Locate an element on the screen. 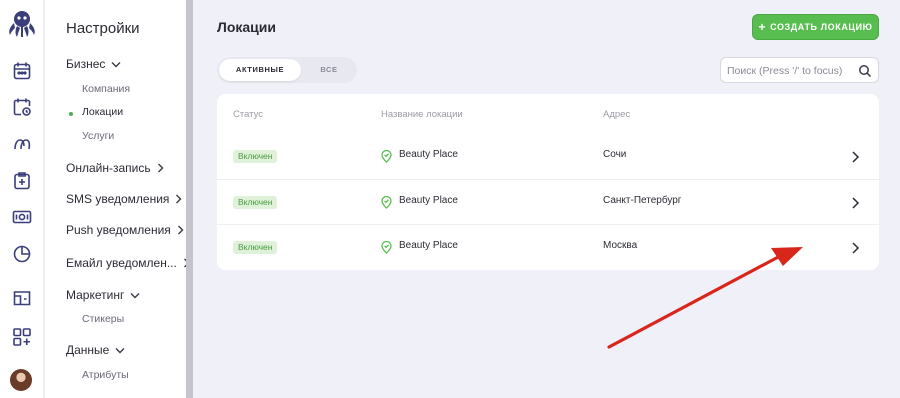  tab-active: АКТИВНЫЕ is located at coordinates (260, 70).